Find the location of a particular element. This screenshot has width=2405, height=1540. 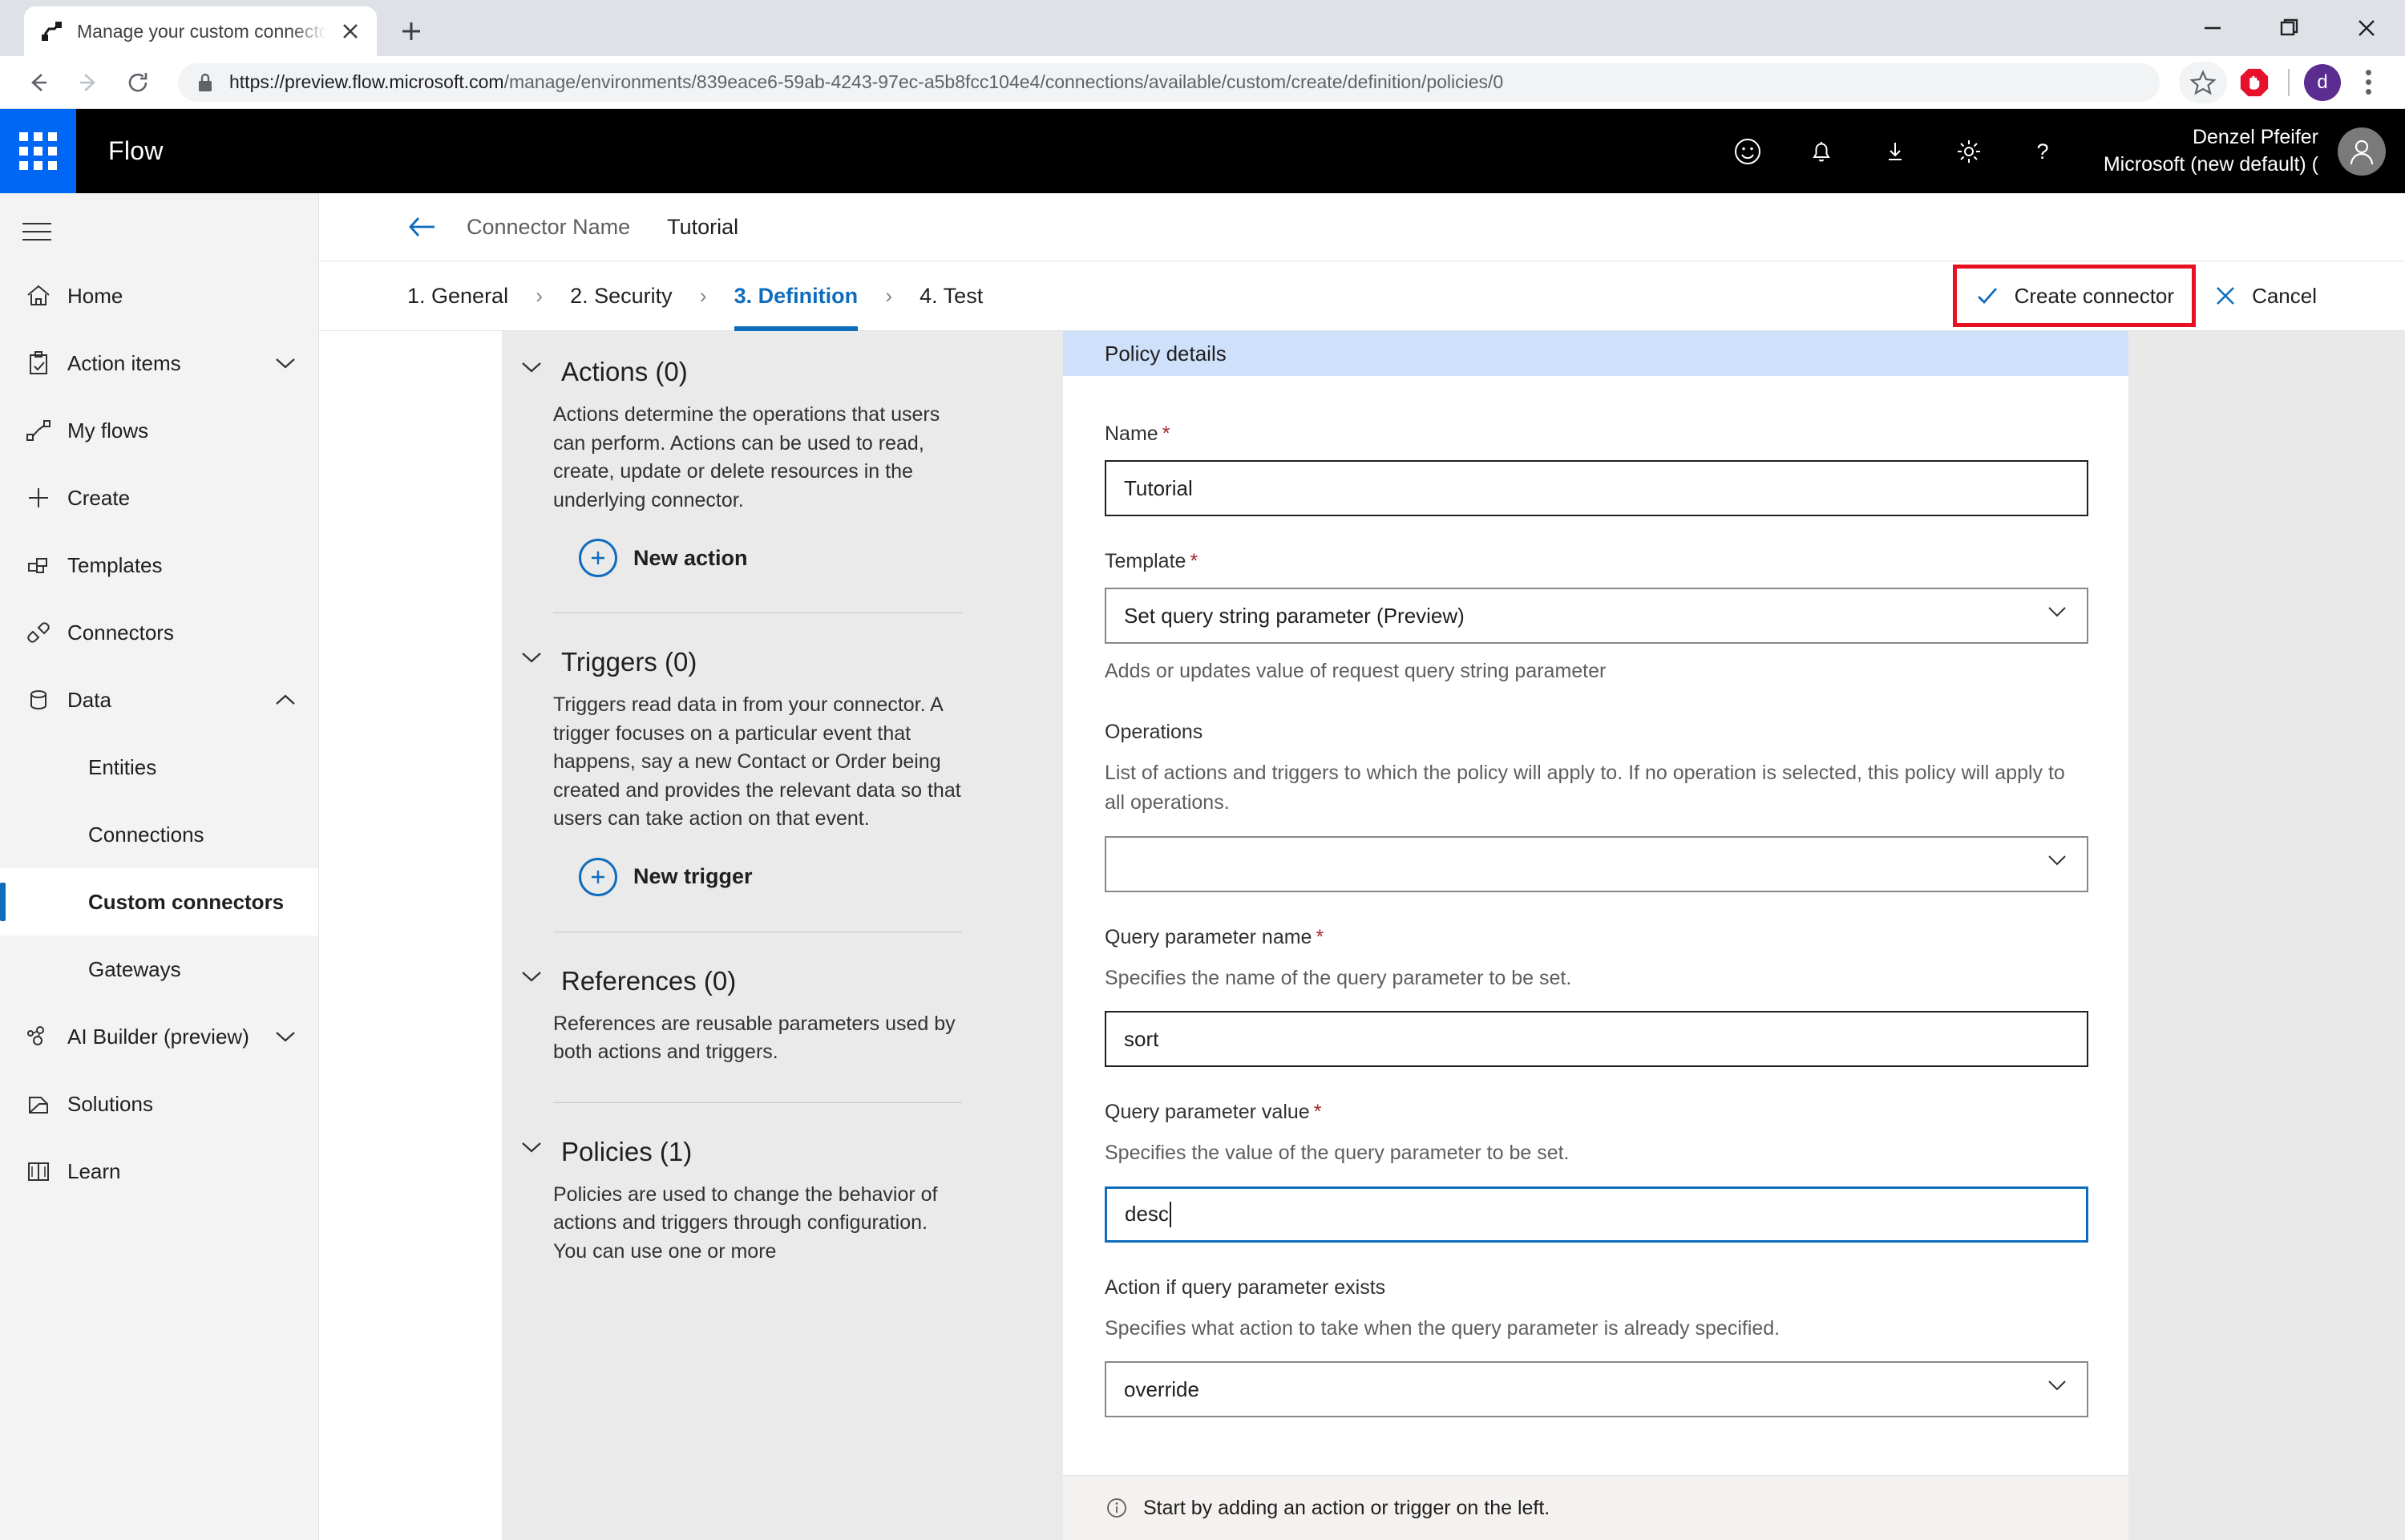

add-button-label: New action is located at coordinates (690, 558).